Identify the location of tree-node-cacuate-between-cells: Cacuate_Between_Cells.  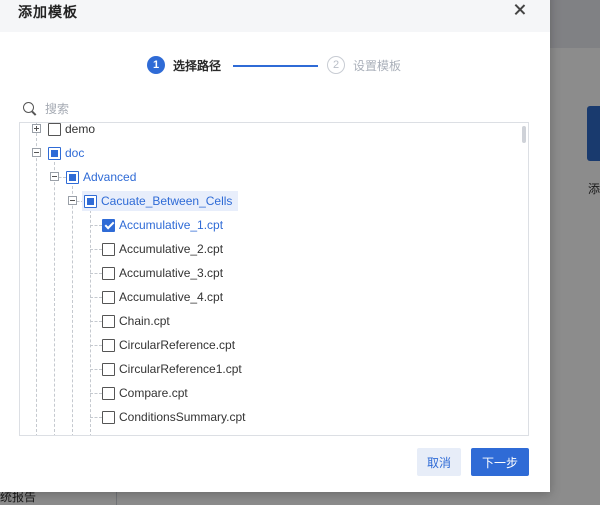
(160, 201).